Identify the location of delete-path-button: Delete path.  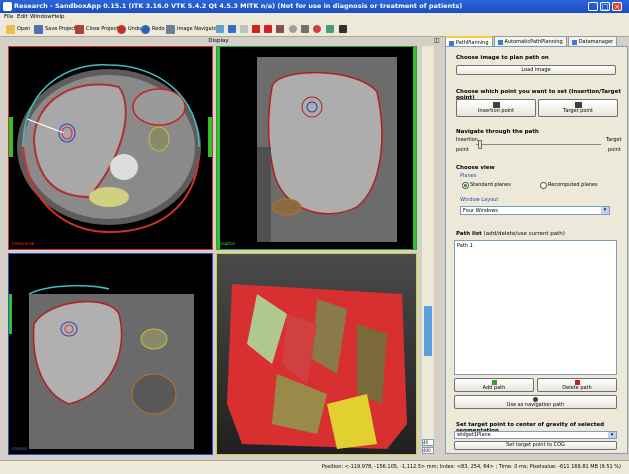
(577, 385).